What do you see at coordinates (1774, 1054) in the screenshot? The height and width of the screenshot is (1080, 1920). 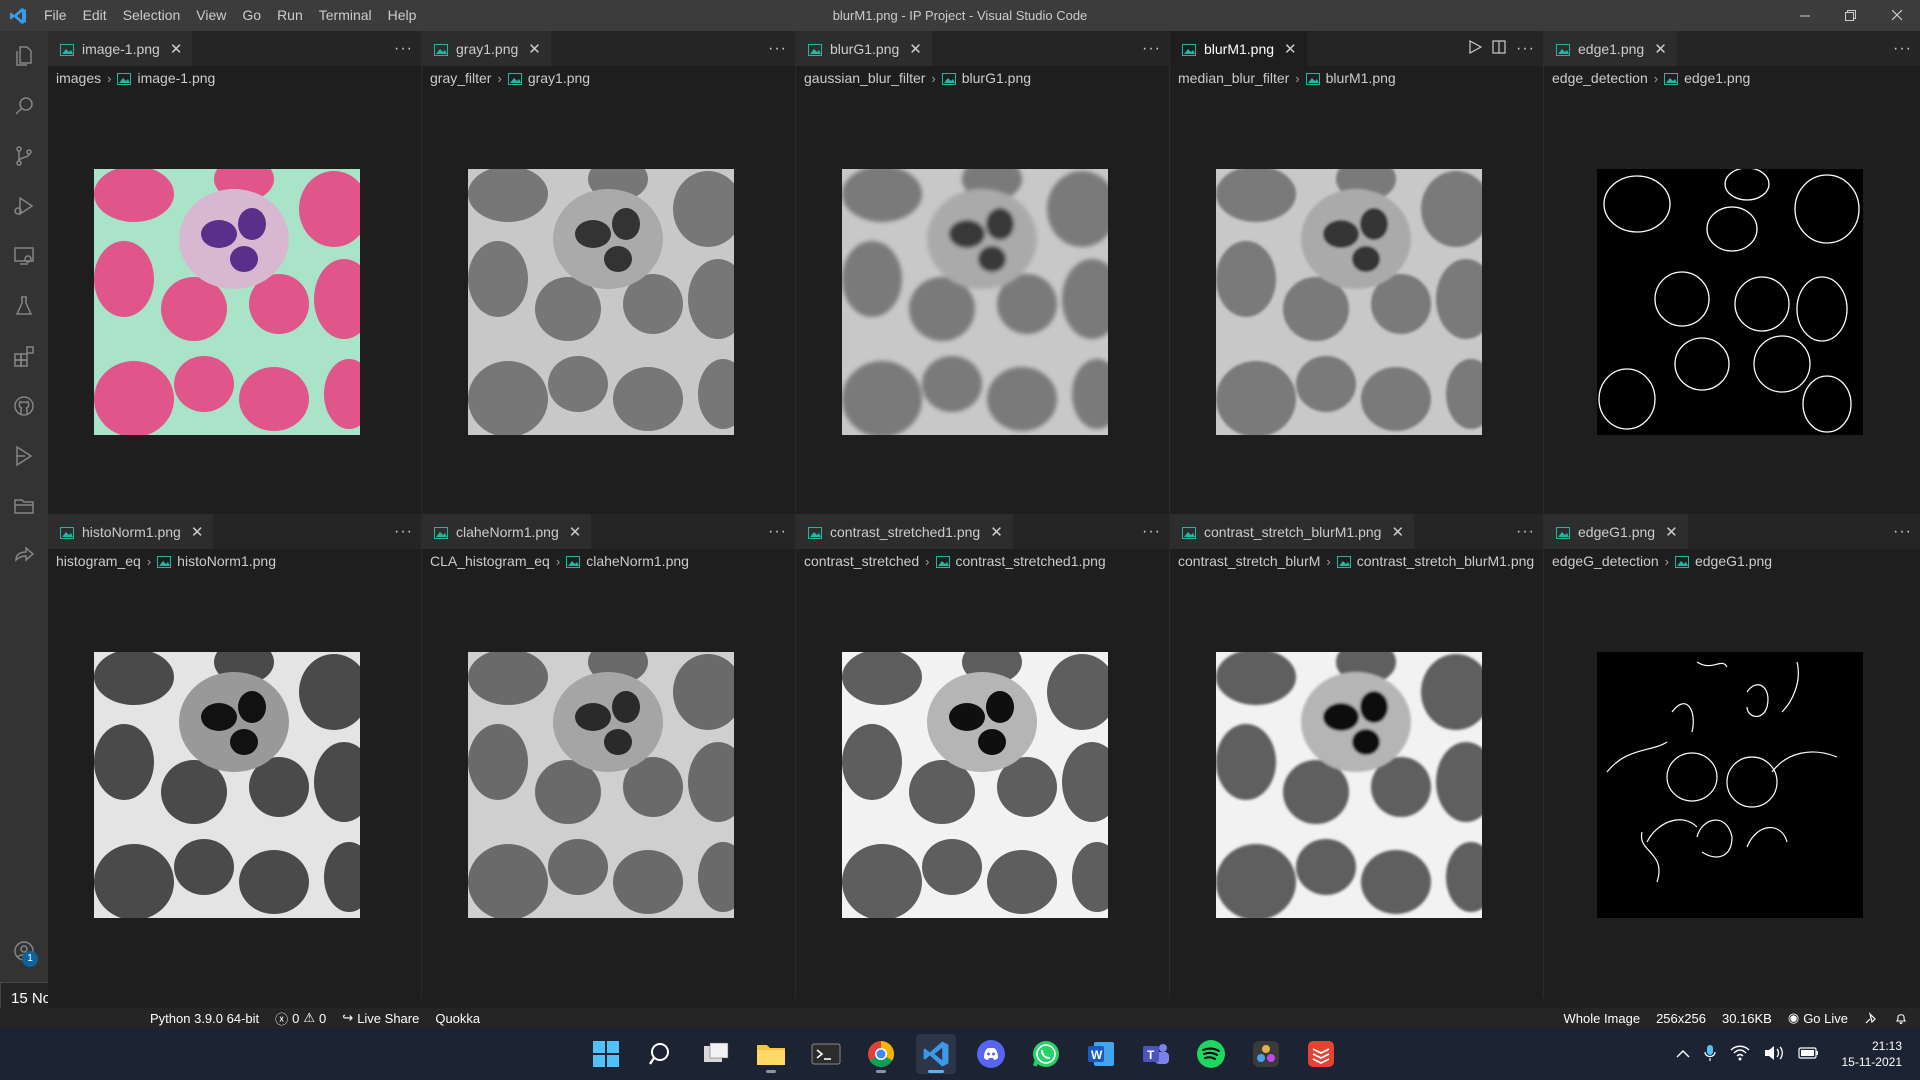 I see `volume-icon` at bounding box center [1774, 1054].